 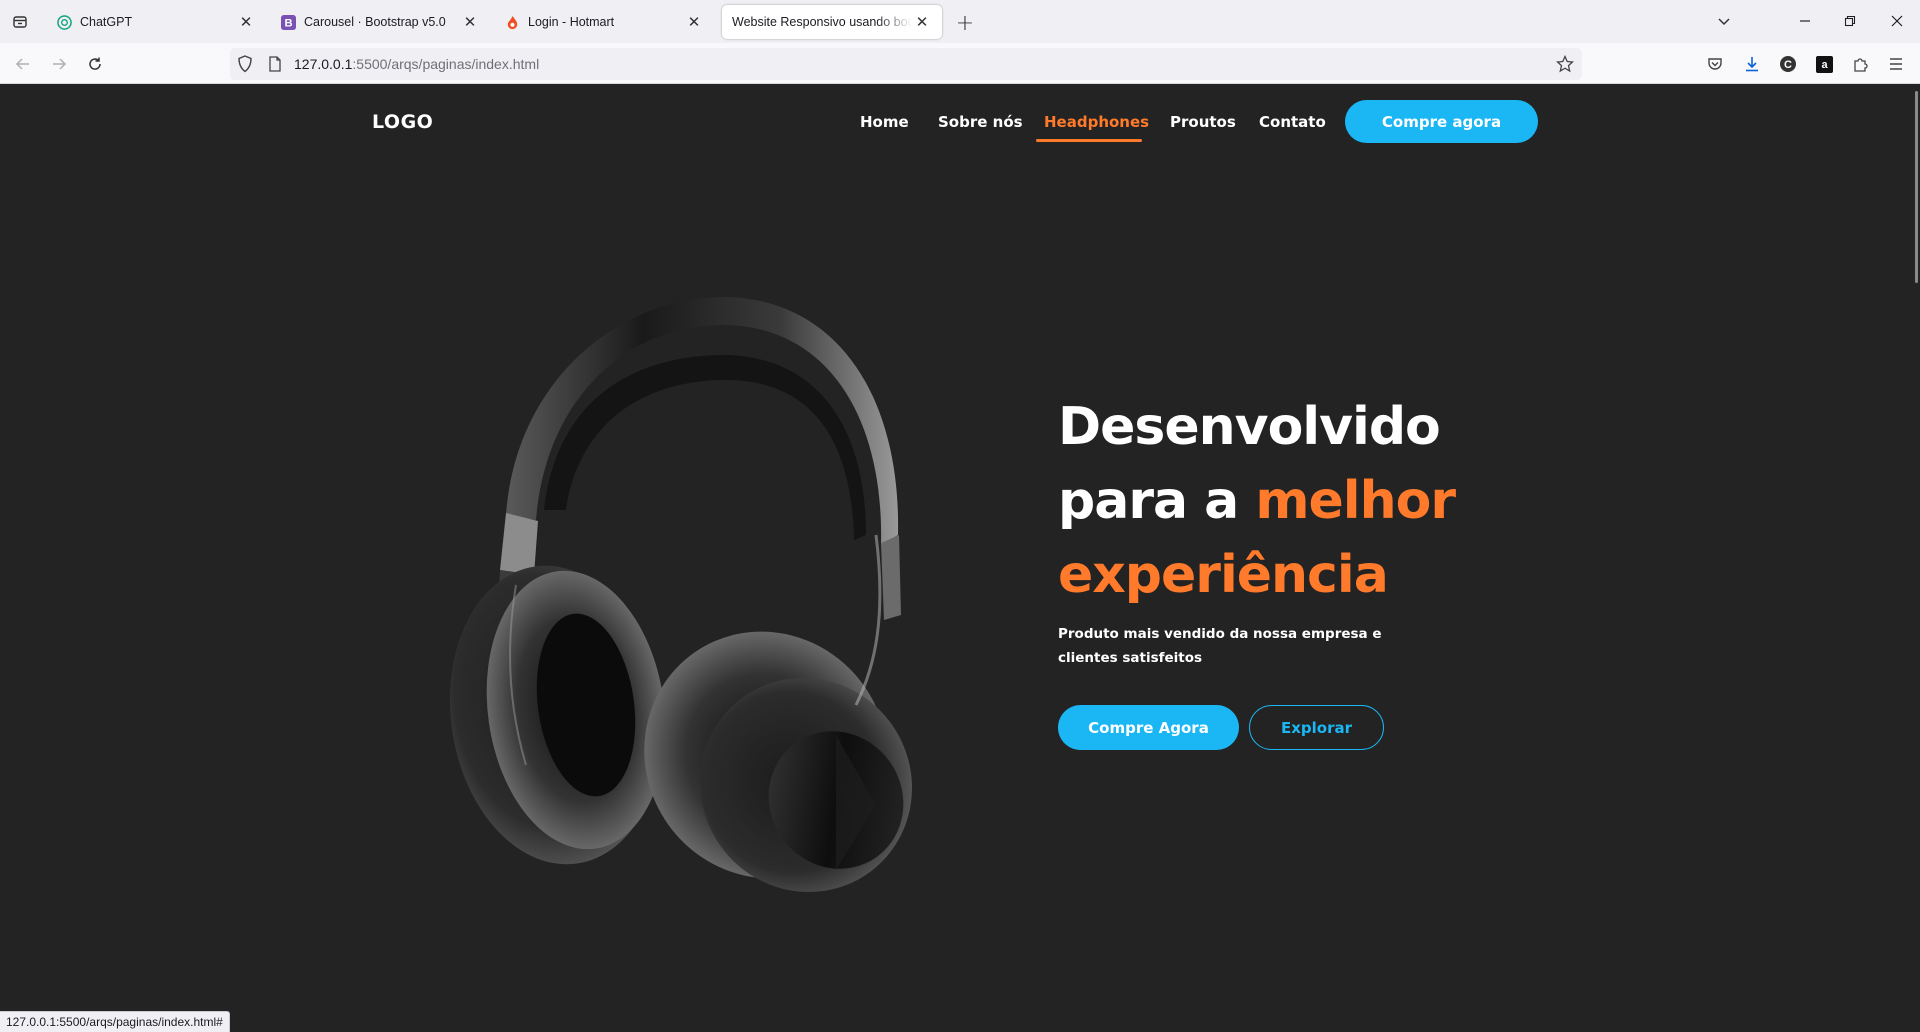 I want to click on chatgpt-icon, so click(x=64, y=22).